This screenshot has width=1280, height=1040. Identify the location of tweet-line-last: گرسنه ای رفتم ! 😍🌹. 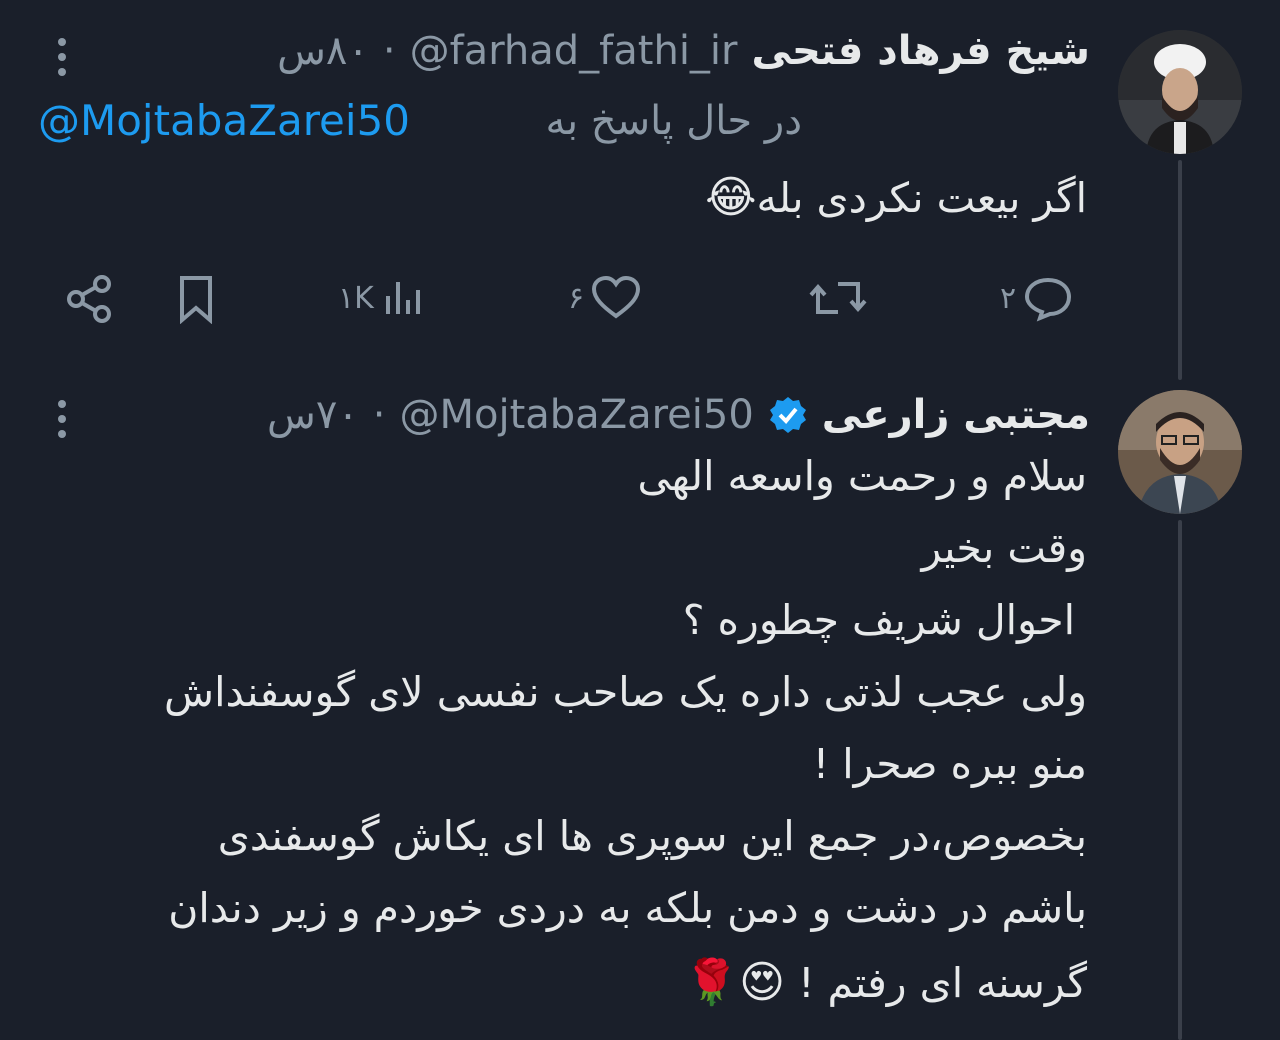
(885, 982).